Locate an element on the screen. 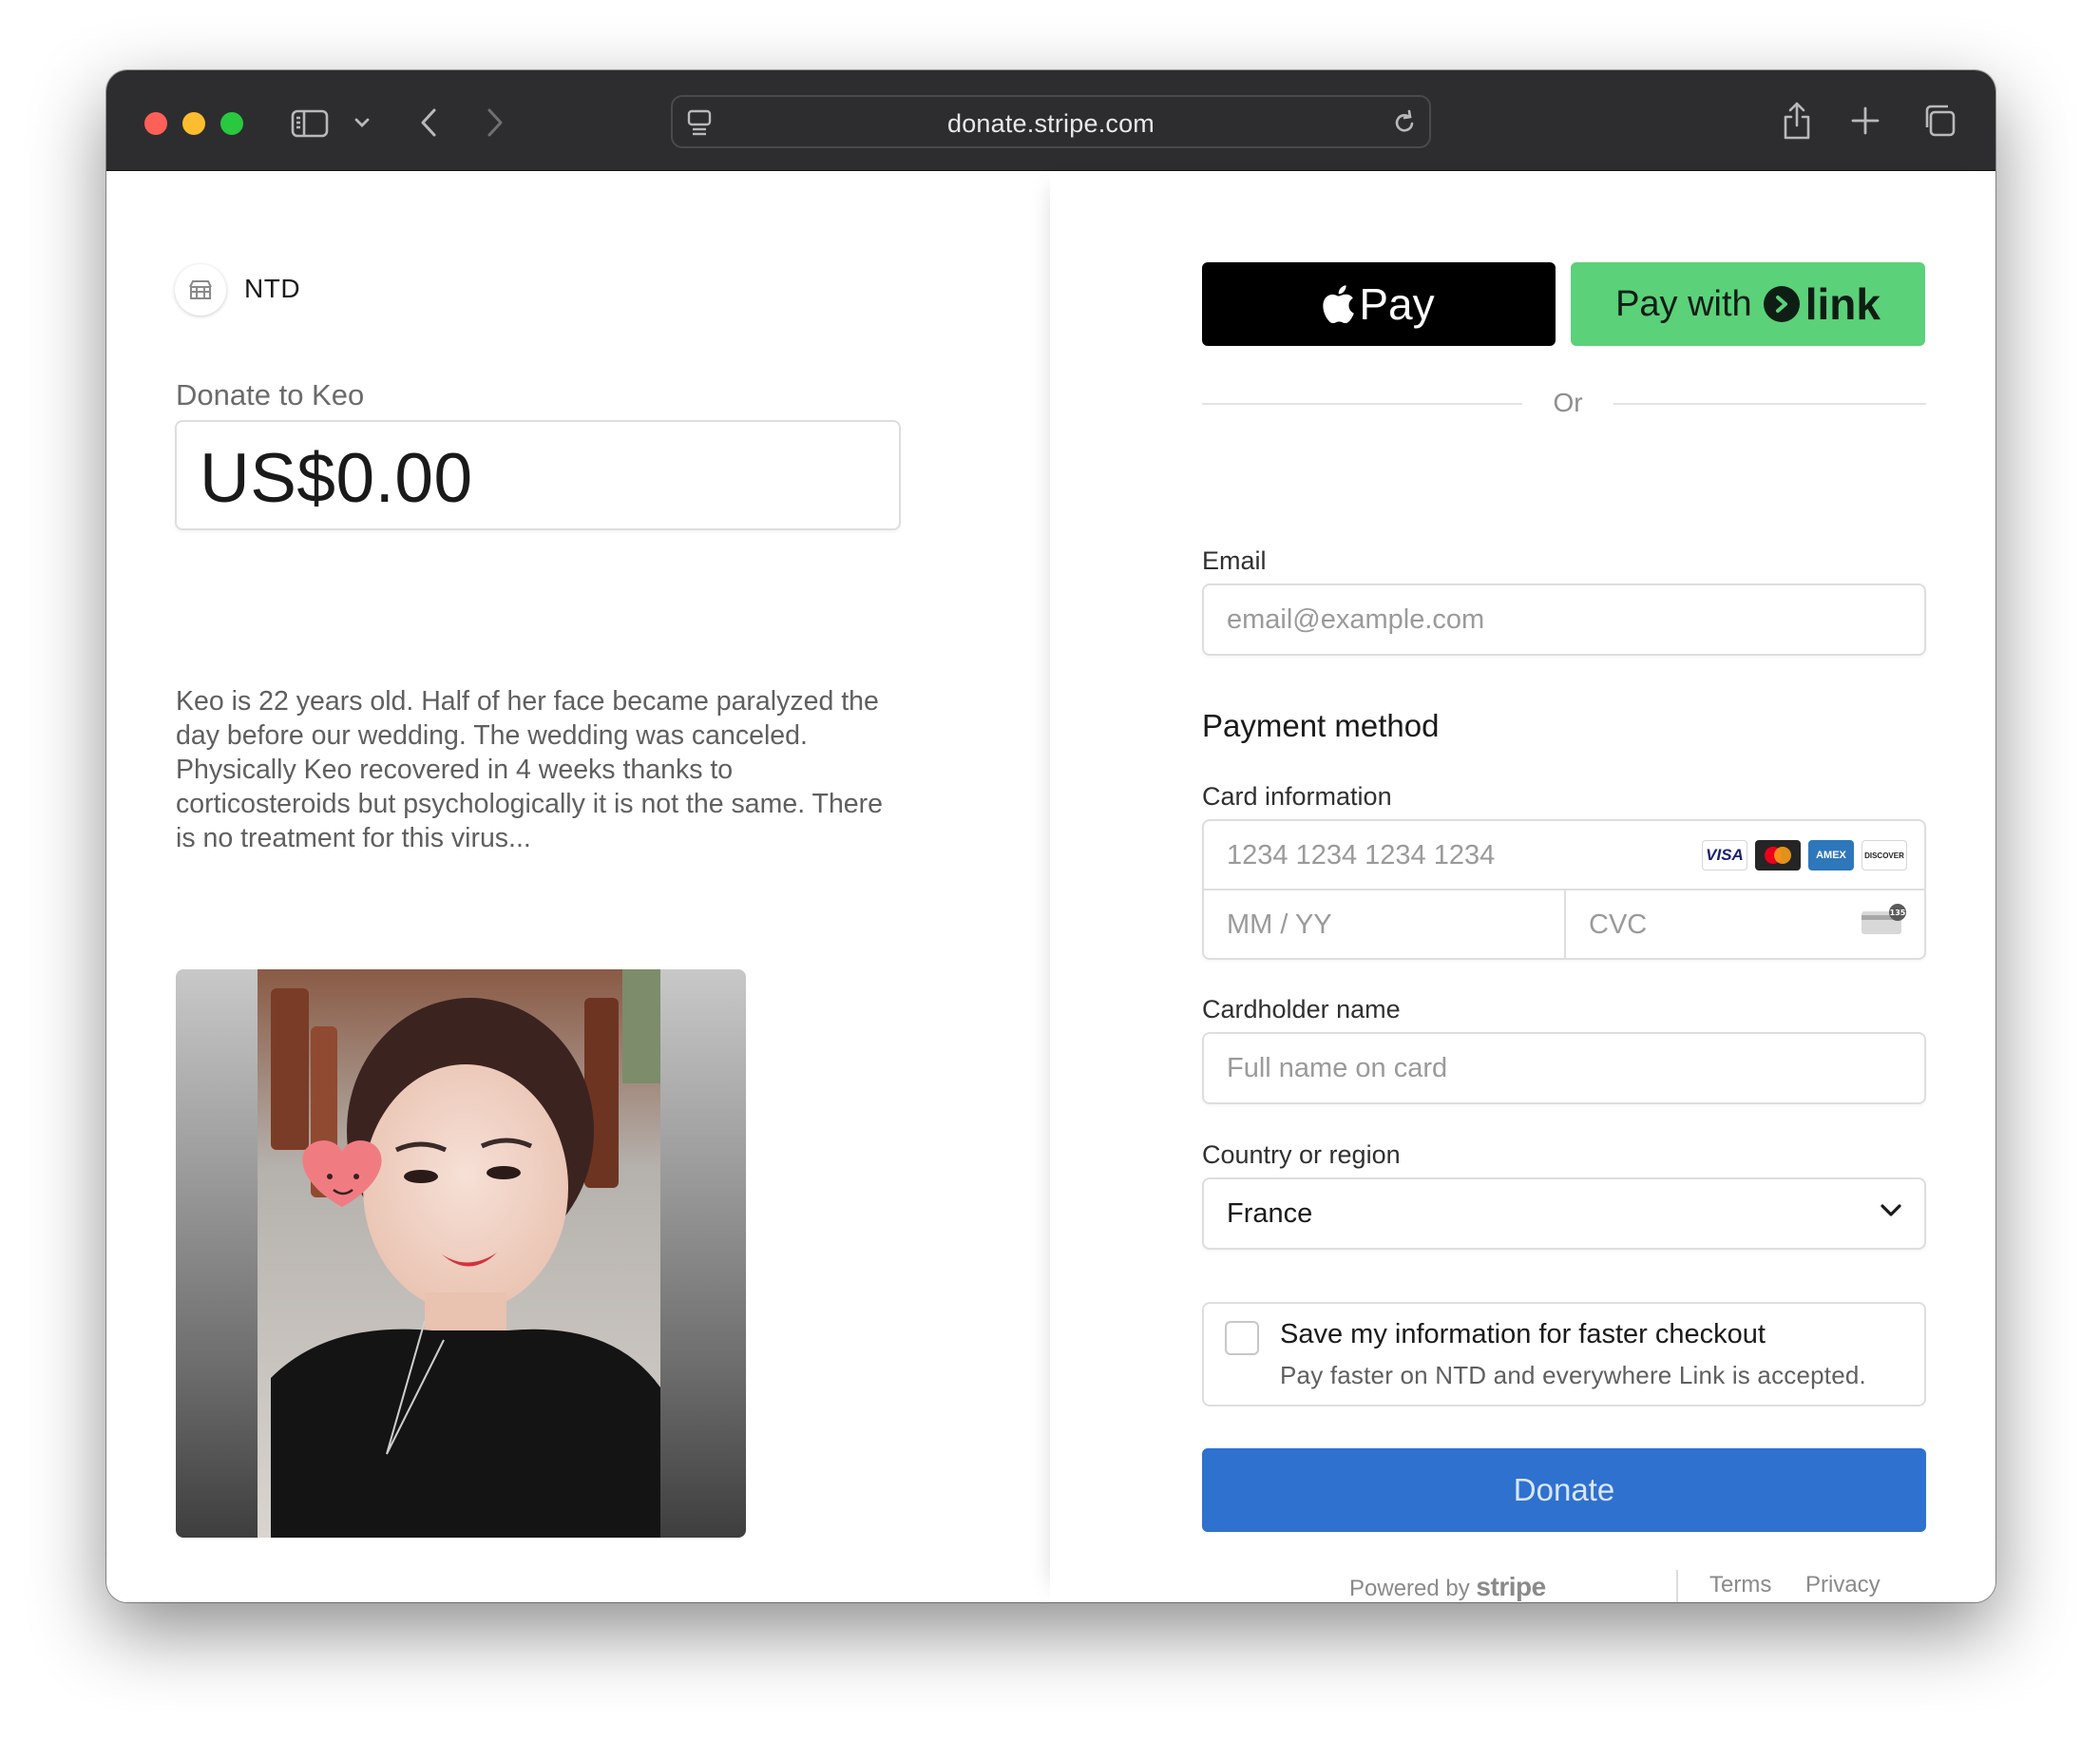 This screenshot has height=1741, width=2100. discover-icon: DISCOVER is located at coordinates (1884, 855).